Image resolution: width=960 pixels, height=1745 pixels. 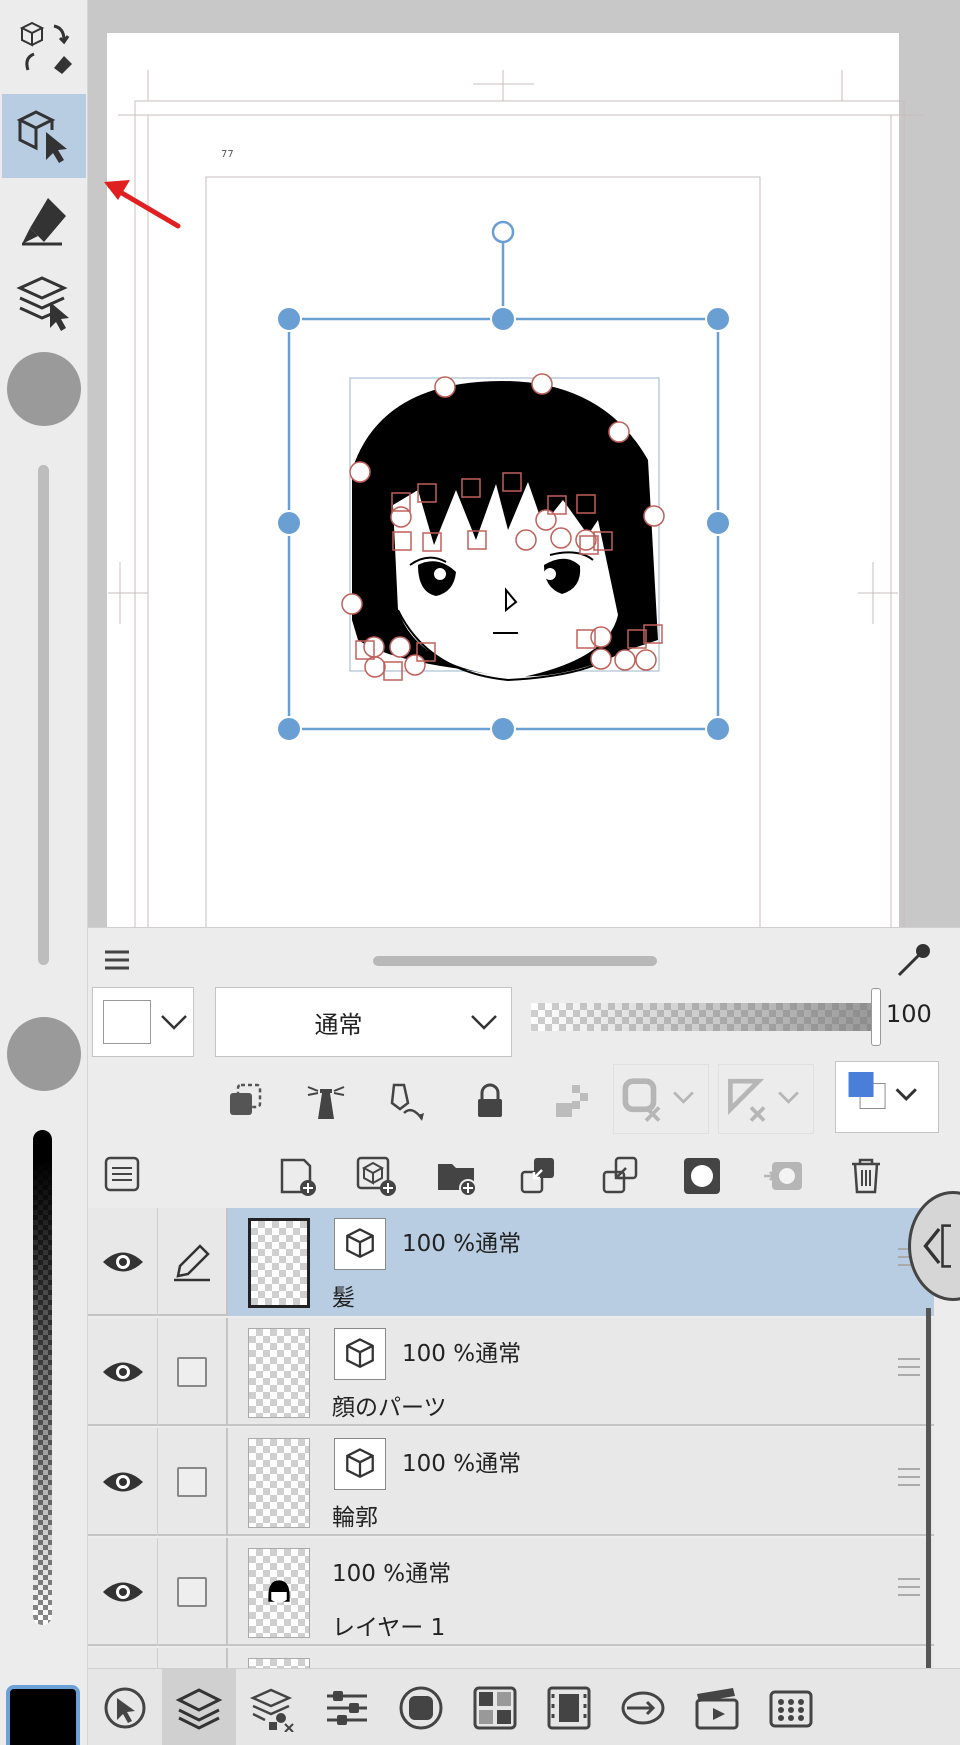 What do you see at coordinates (569, 1707) in the screenshot?
I see `tab-animation` at bounding box center [569, 1707].